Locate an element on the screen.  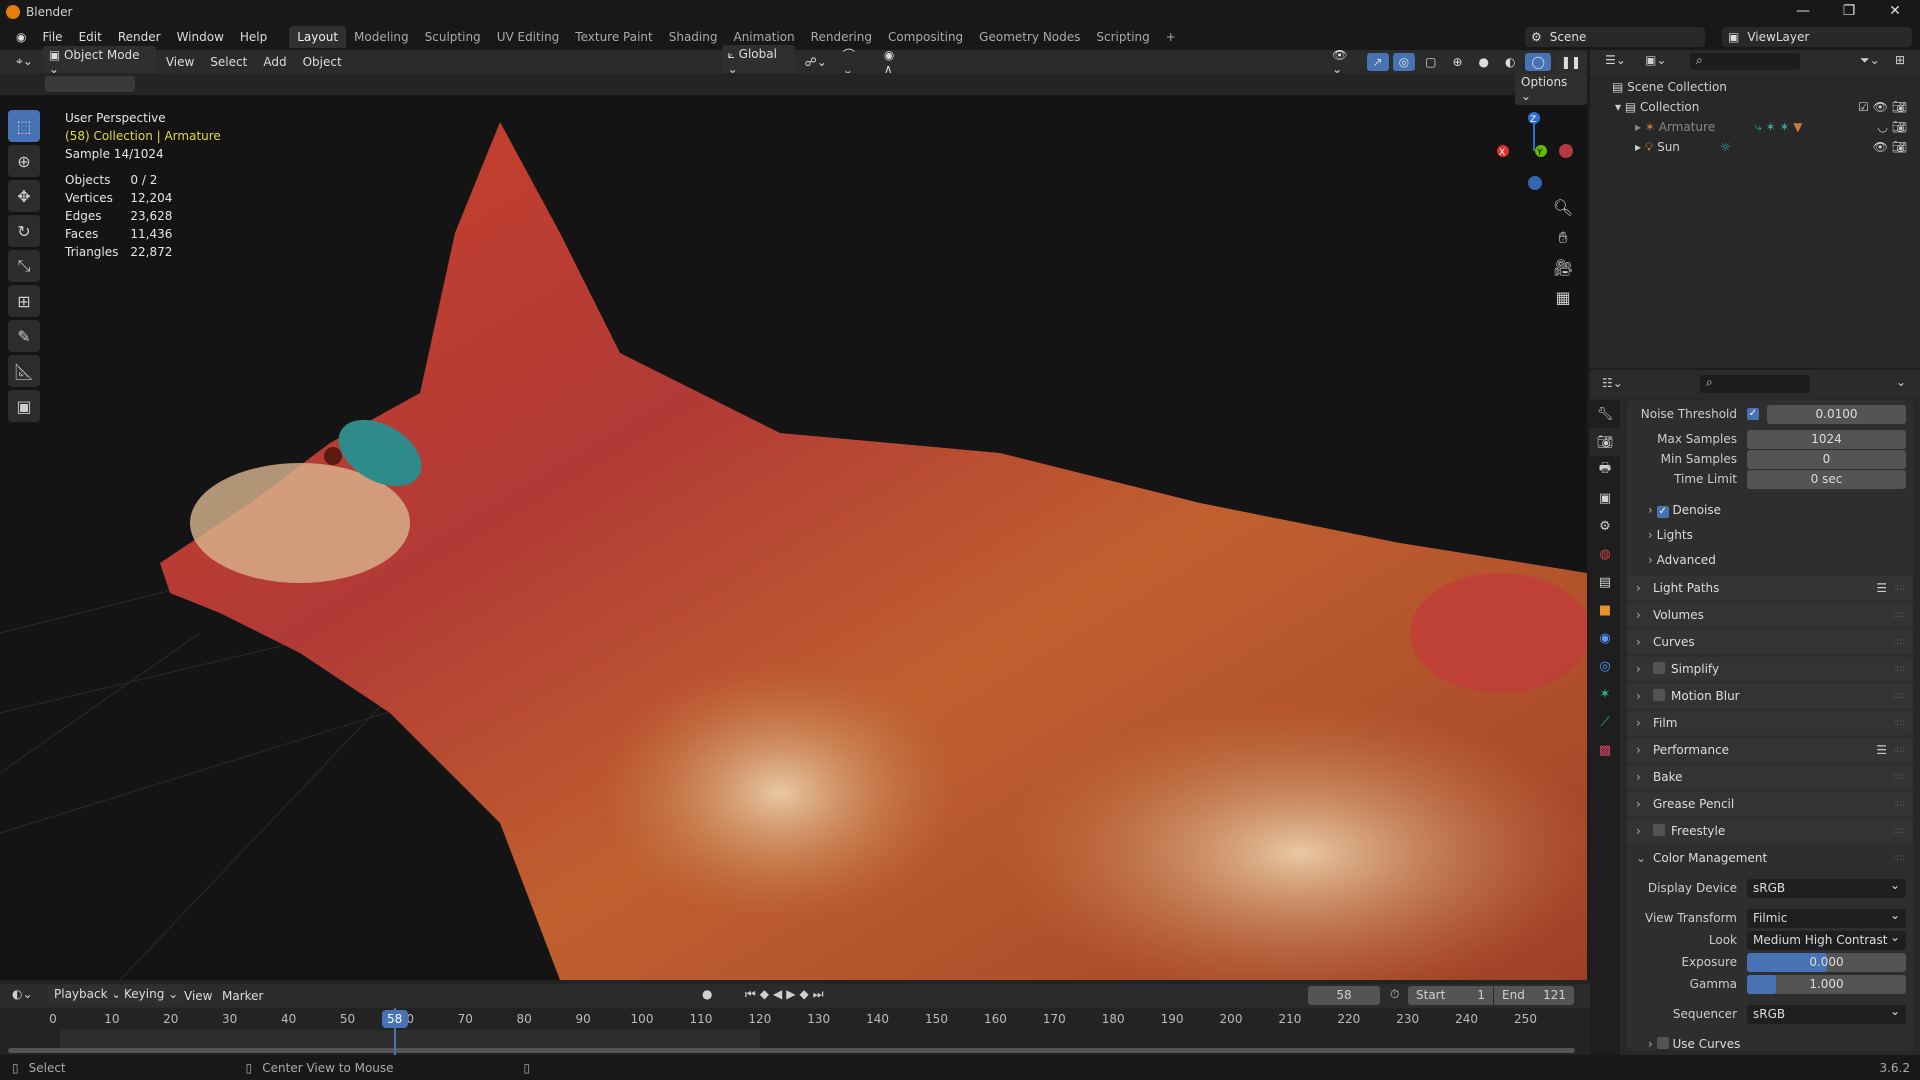
presets-list-icon: ☰ is located at coordinates (1881, 588).